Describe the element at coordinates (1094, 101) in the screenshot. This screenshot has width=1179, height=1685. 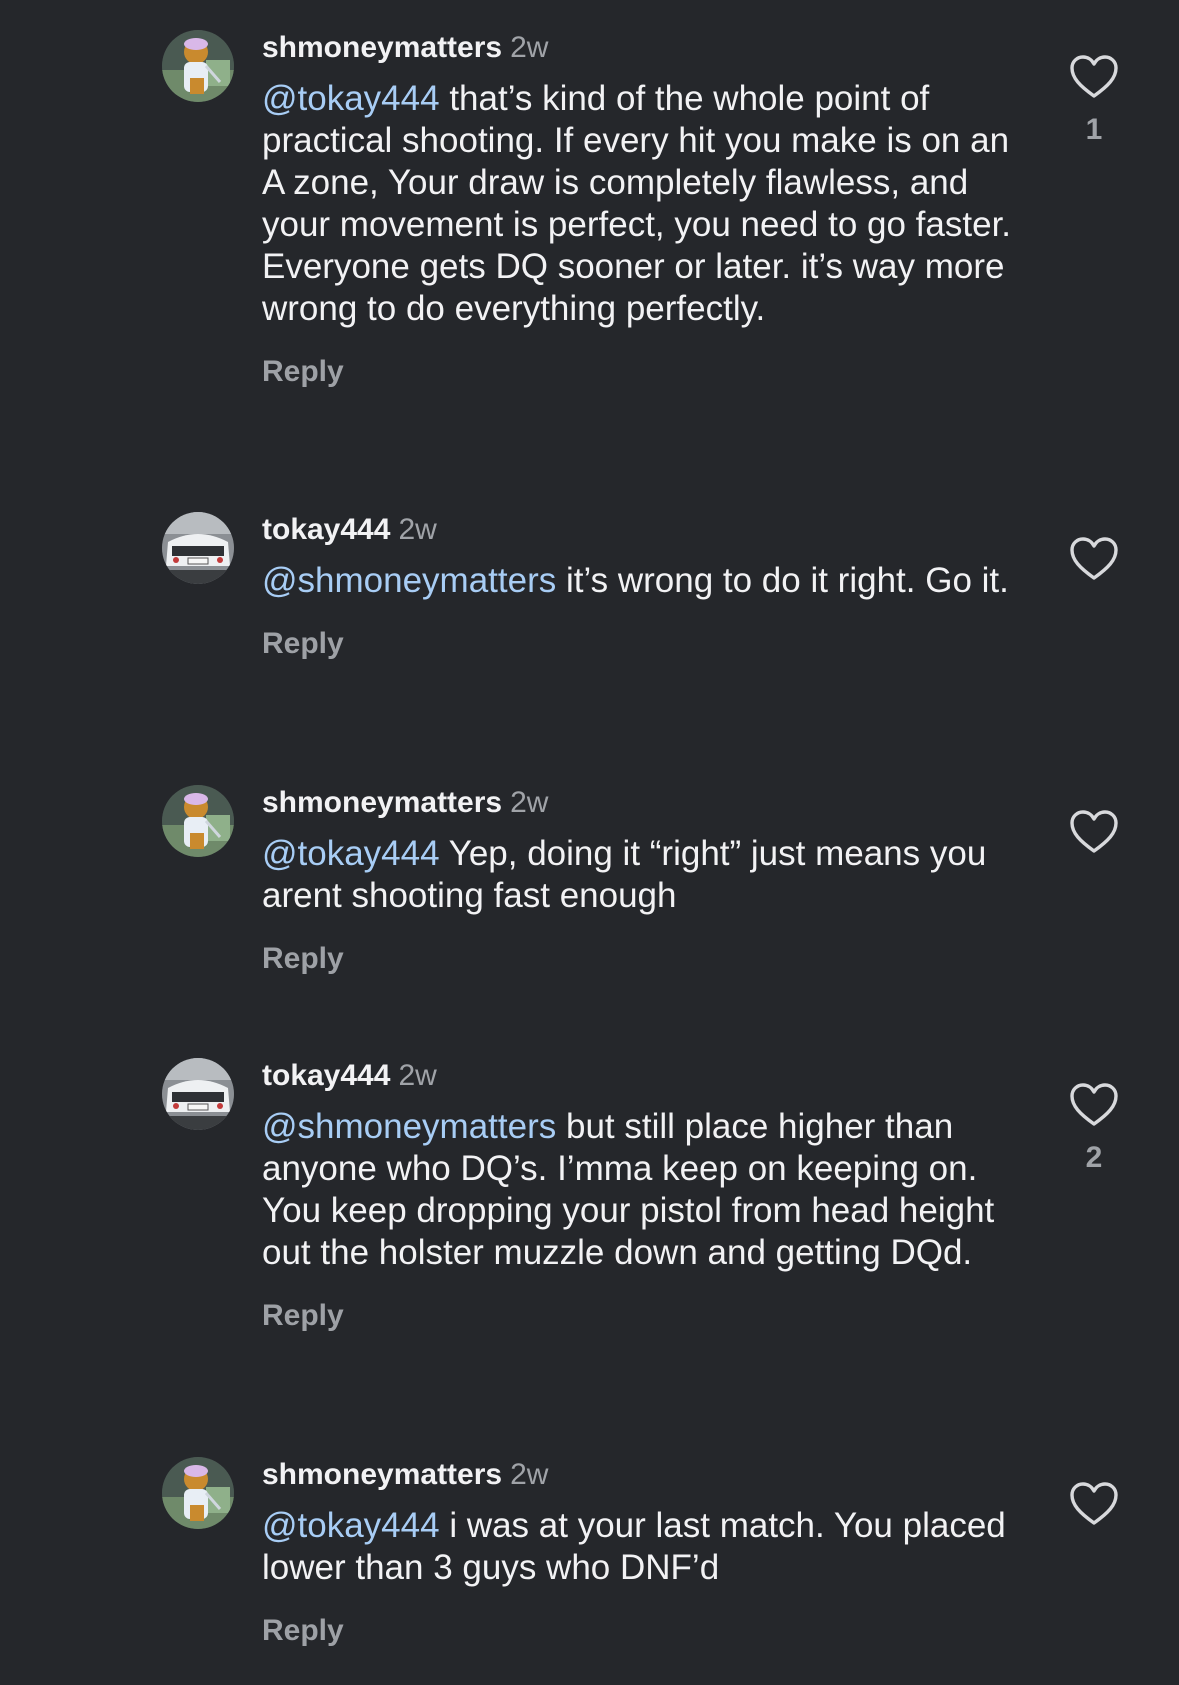
I see `like-button: 1` at that location.